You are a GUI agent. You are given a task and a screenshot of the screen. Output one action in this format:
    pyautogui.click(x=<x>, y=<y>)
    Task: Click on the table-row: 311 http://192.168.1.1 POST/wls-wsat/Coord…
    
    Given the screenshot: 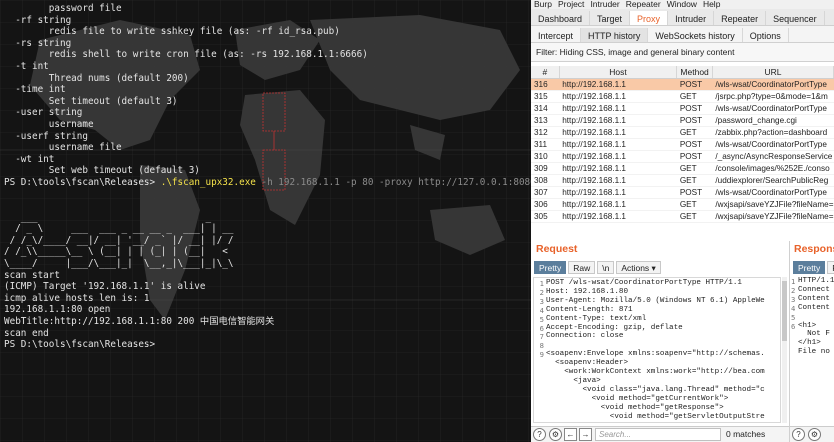 What is the action you would take?
    pyautogui.click(x=682, y=144)
    